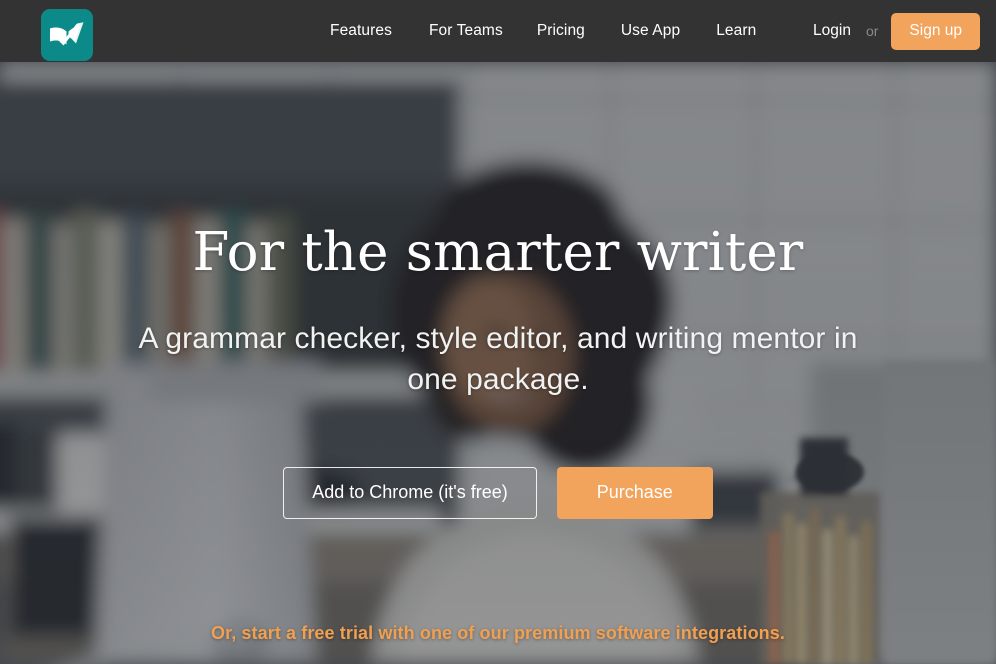  I want to click on book-check-icon, so click(67, 34).